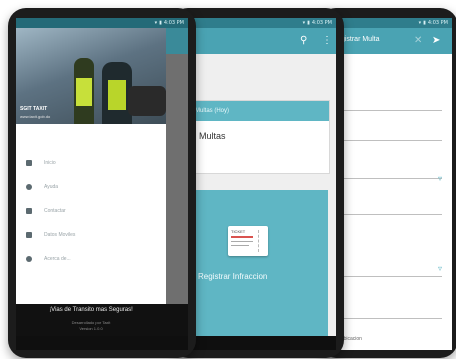  Describe the element at coordinates (242, 237) in the screenshot. I see `ticket-line-red` at that location.